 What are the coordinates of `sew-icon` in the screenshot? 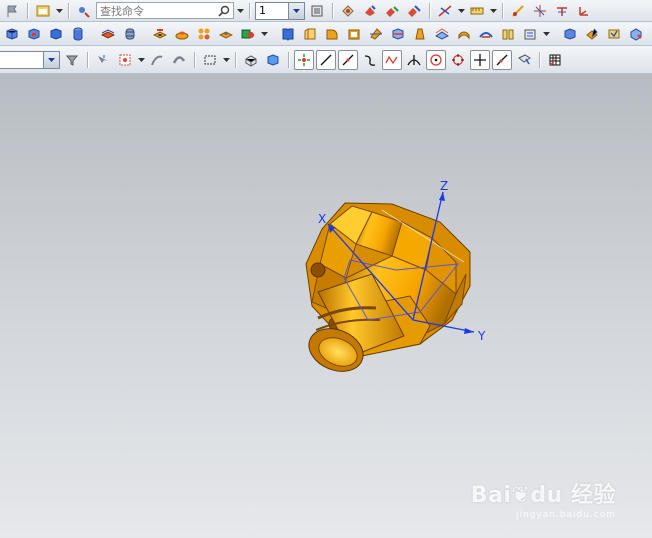 It's located at (486, 34).